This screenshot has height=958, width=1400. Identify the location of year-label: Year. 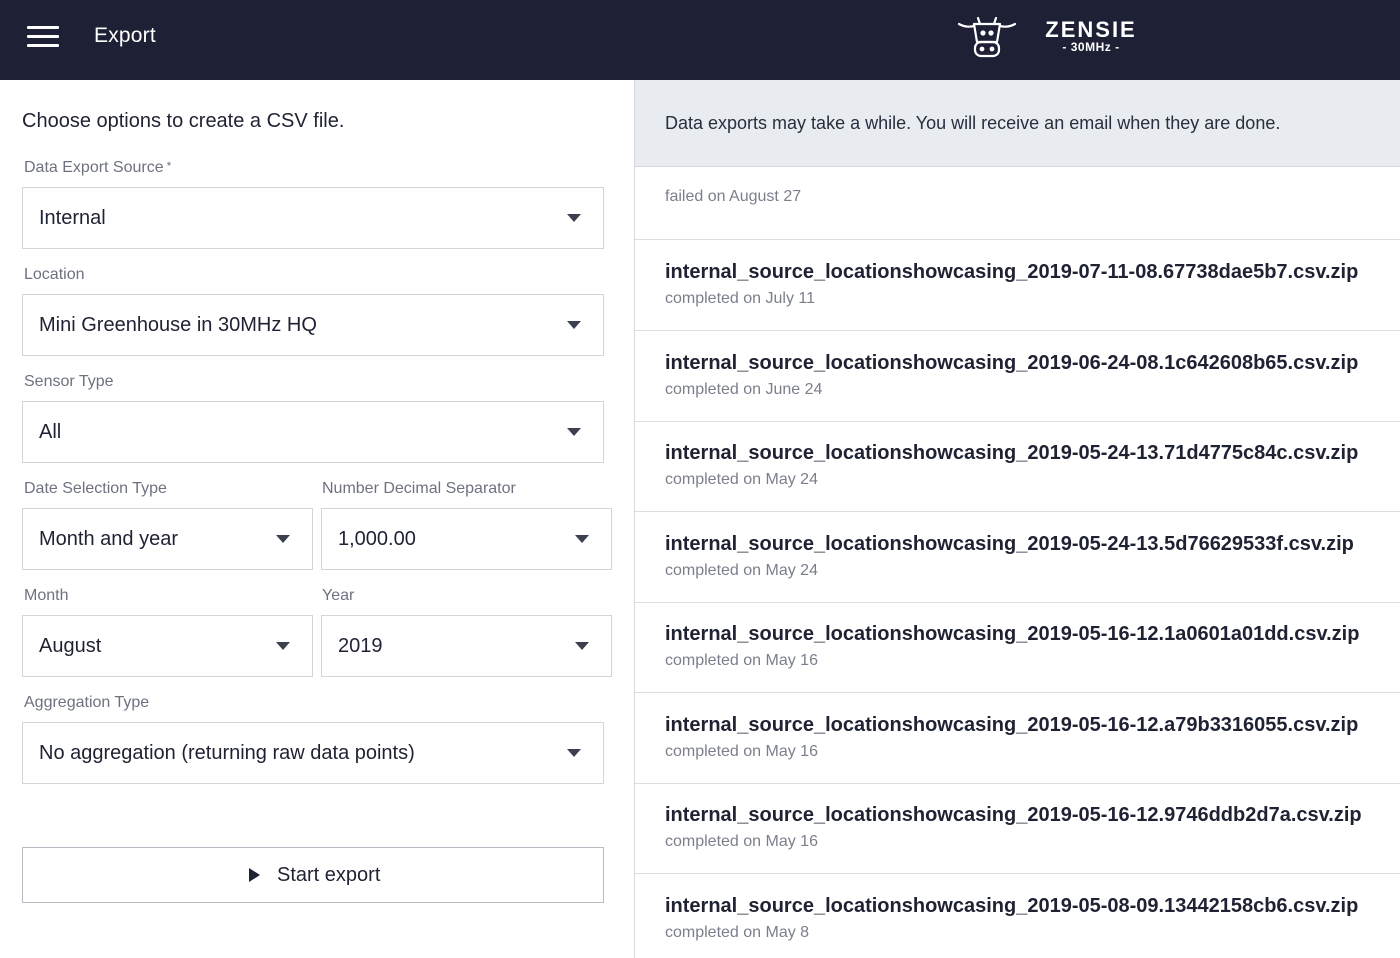
(338, 595).